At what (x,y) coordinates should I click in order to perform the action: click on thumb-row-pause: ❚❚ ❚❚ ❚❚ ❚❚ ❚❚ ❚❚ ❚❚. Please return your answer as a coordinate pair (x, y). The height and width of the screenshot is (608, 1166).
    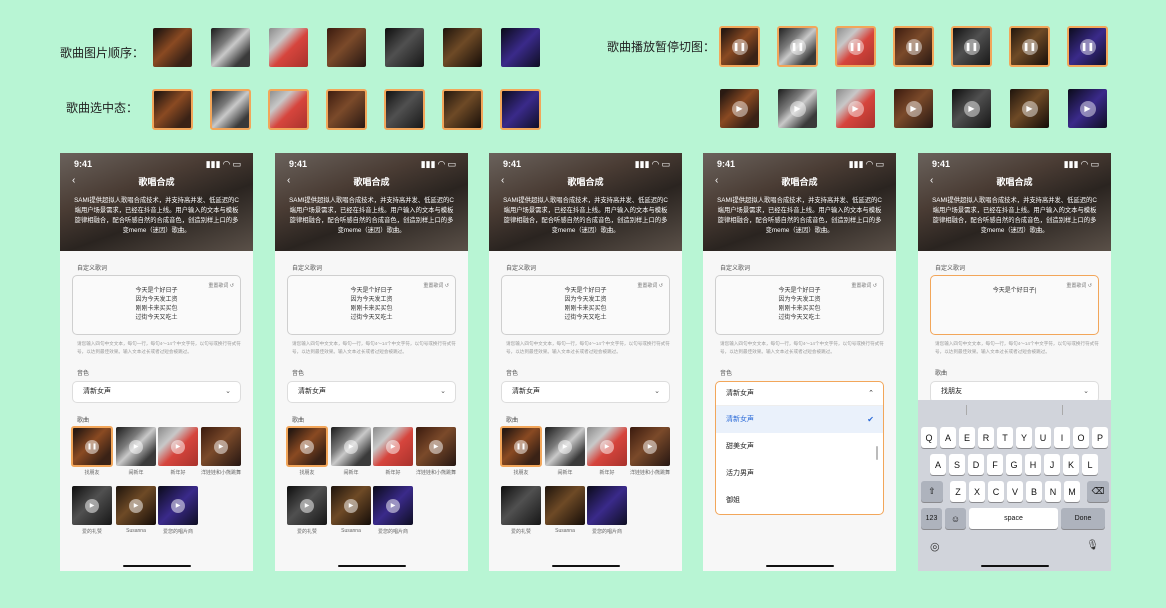
    Looking at the image, I should click on (913, 46).